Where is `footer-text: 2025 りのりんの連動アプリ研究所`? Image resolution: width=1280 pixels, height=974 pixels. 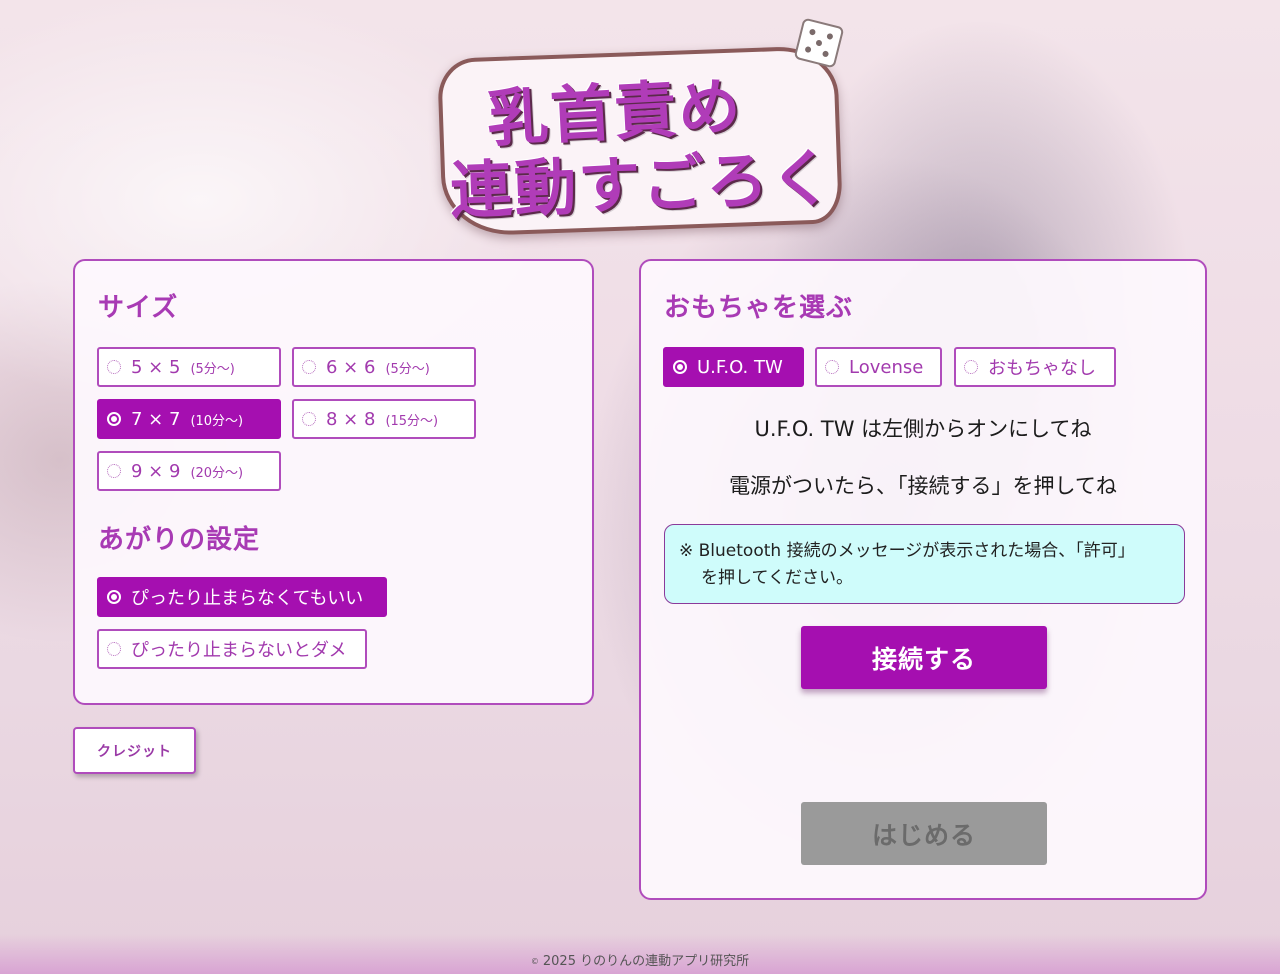 footer-text: 2025 りのりんの連動アプリ研究所 is located at coordinates (646, 961).